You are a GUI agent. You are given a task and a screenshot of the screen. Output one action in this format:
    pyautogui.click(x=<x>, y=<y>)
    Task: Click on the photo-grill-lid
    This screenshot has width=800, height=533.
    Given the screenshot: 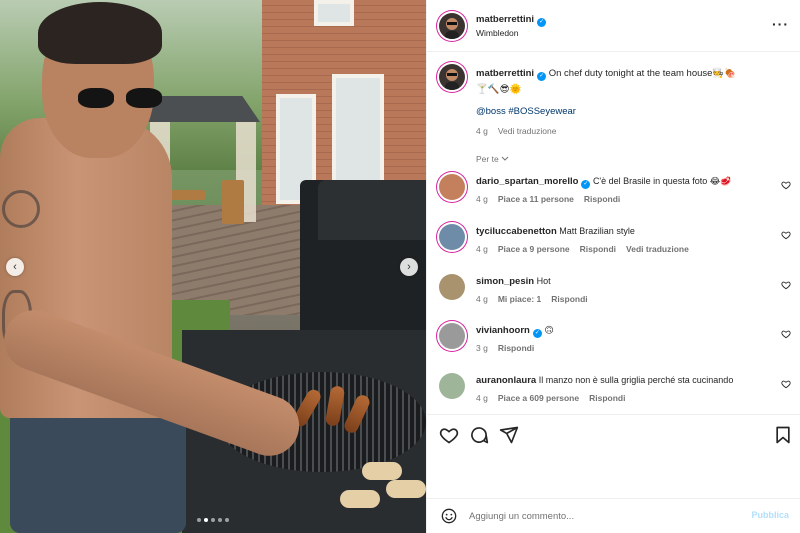 What is the action you would take?
    pyautogui.click(x=372, y=210)
    